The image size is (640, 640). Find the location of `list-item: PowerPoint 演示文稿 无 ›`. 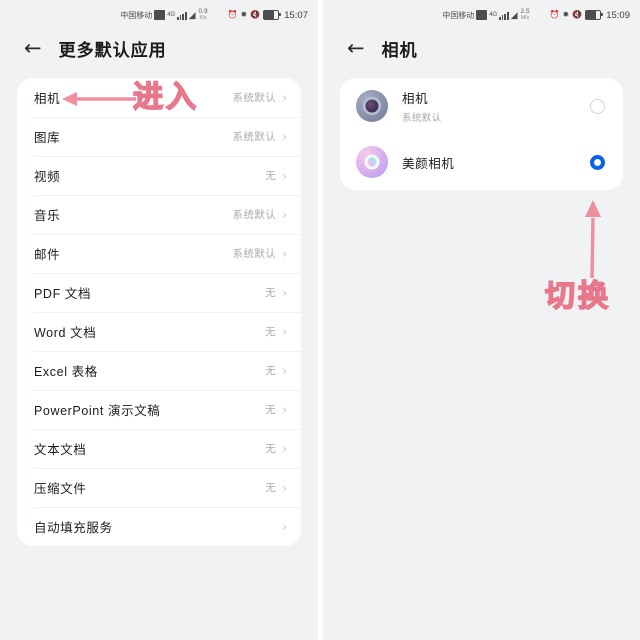

list-item: PowerPoint 演示文稿 无 › is located at coordinates (159, 409).